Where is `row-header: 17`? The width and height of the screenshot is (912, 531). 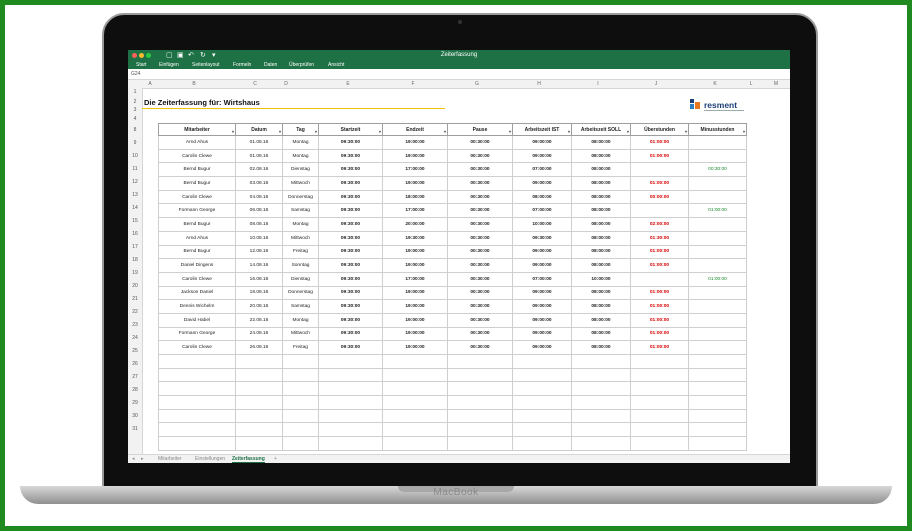
row-header: 17 is located at coordinates (135, 247).